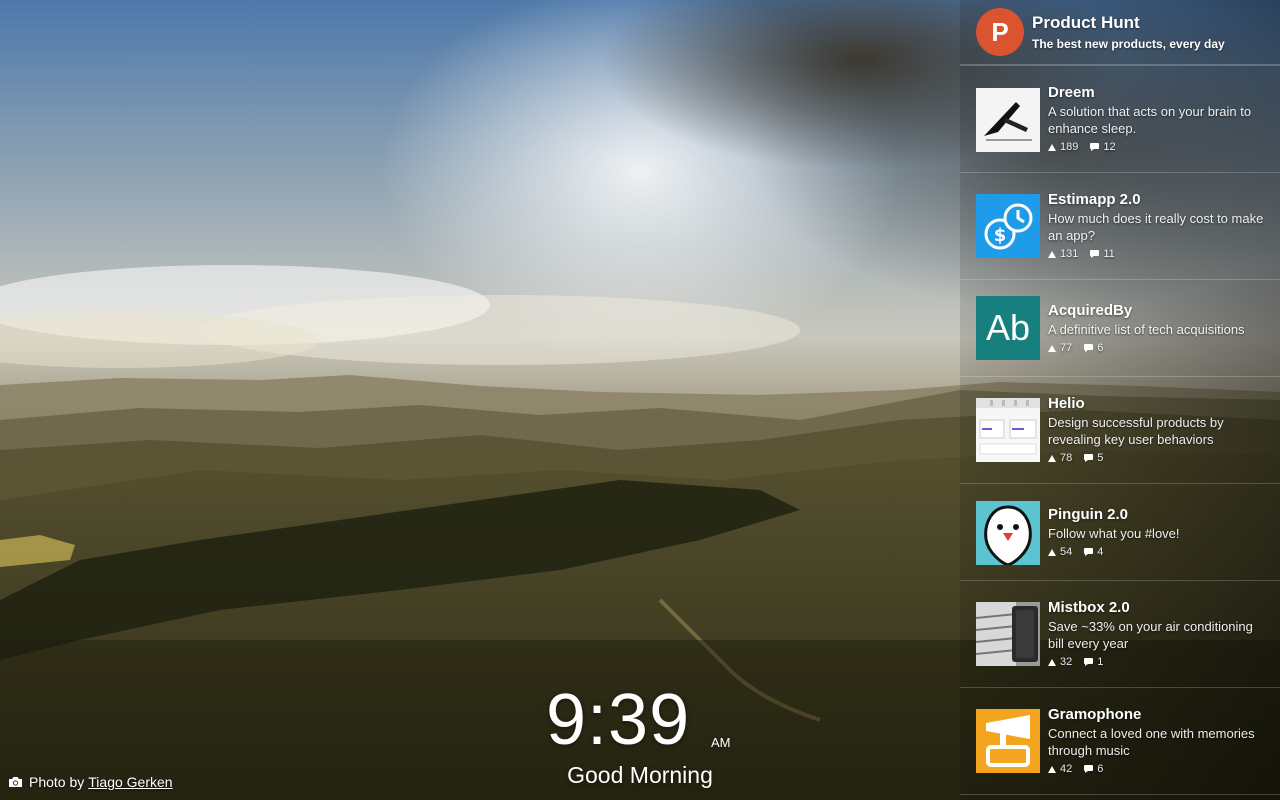  I want to click on post-stats: 131 11, so click(1081, 254).